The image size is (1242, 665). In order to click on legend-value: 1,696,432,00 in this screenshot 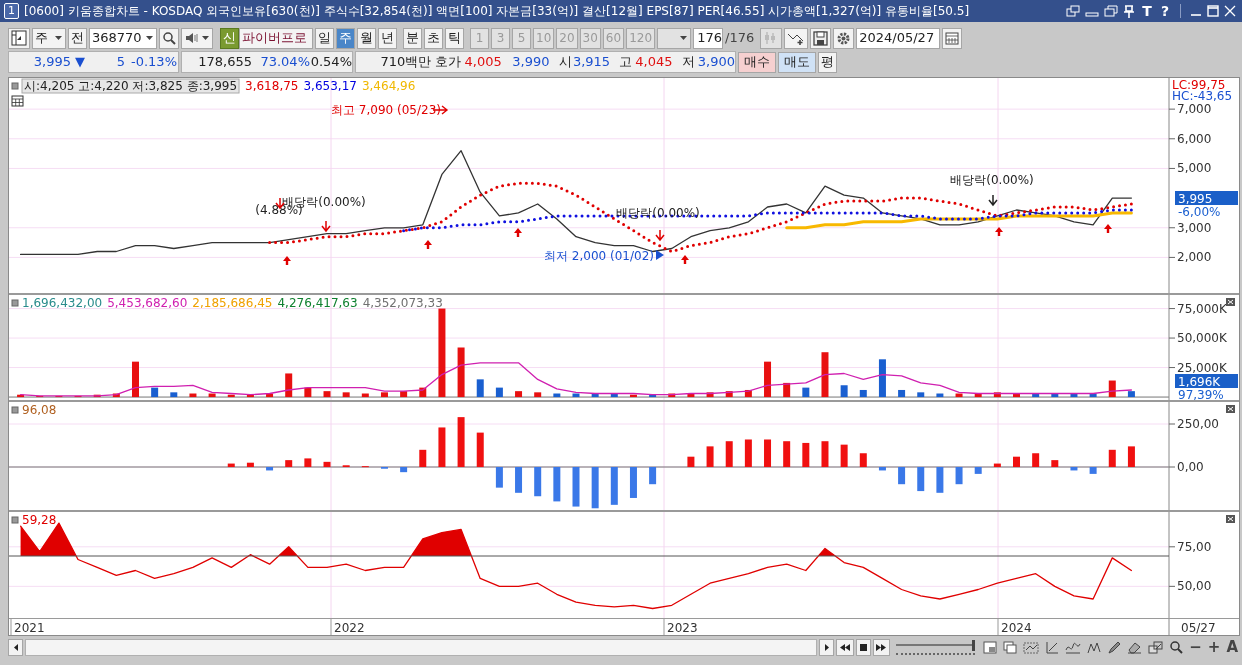, I will do `click(62, 303)`.